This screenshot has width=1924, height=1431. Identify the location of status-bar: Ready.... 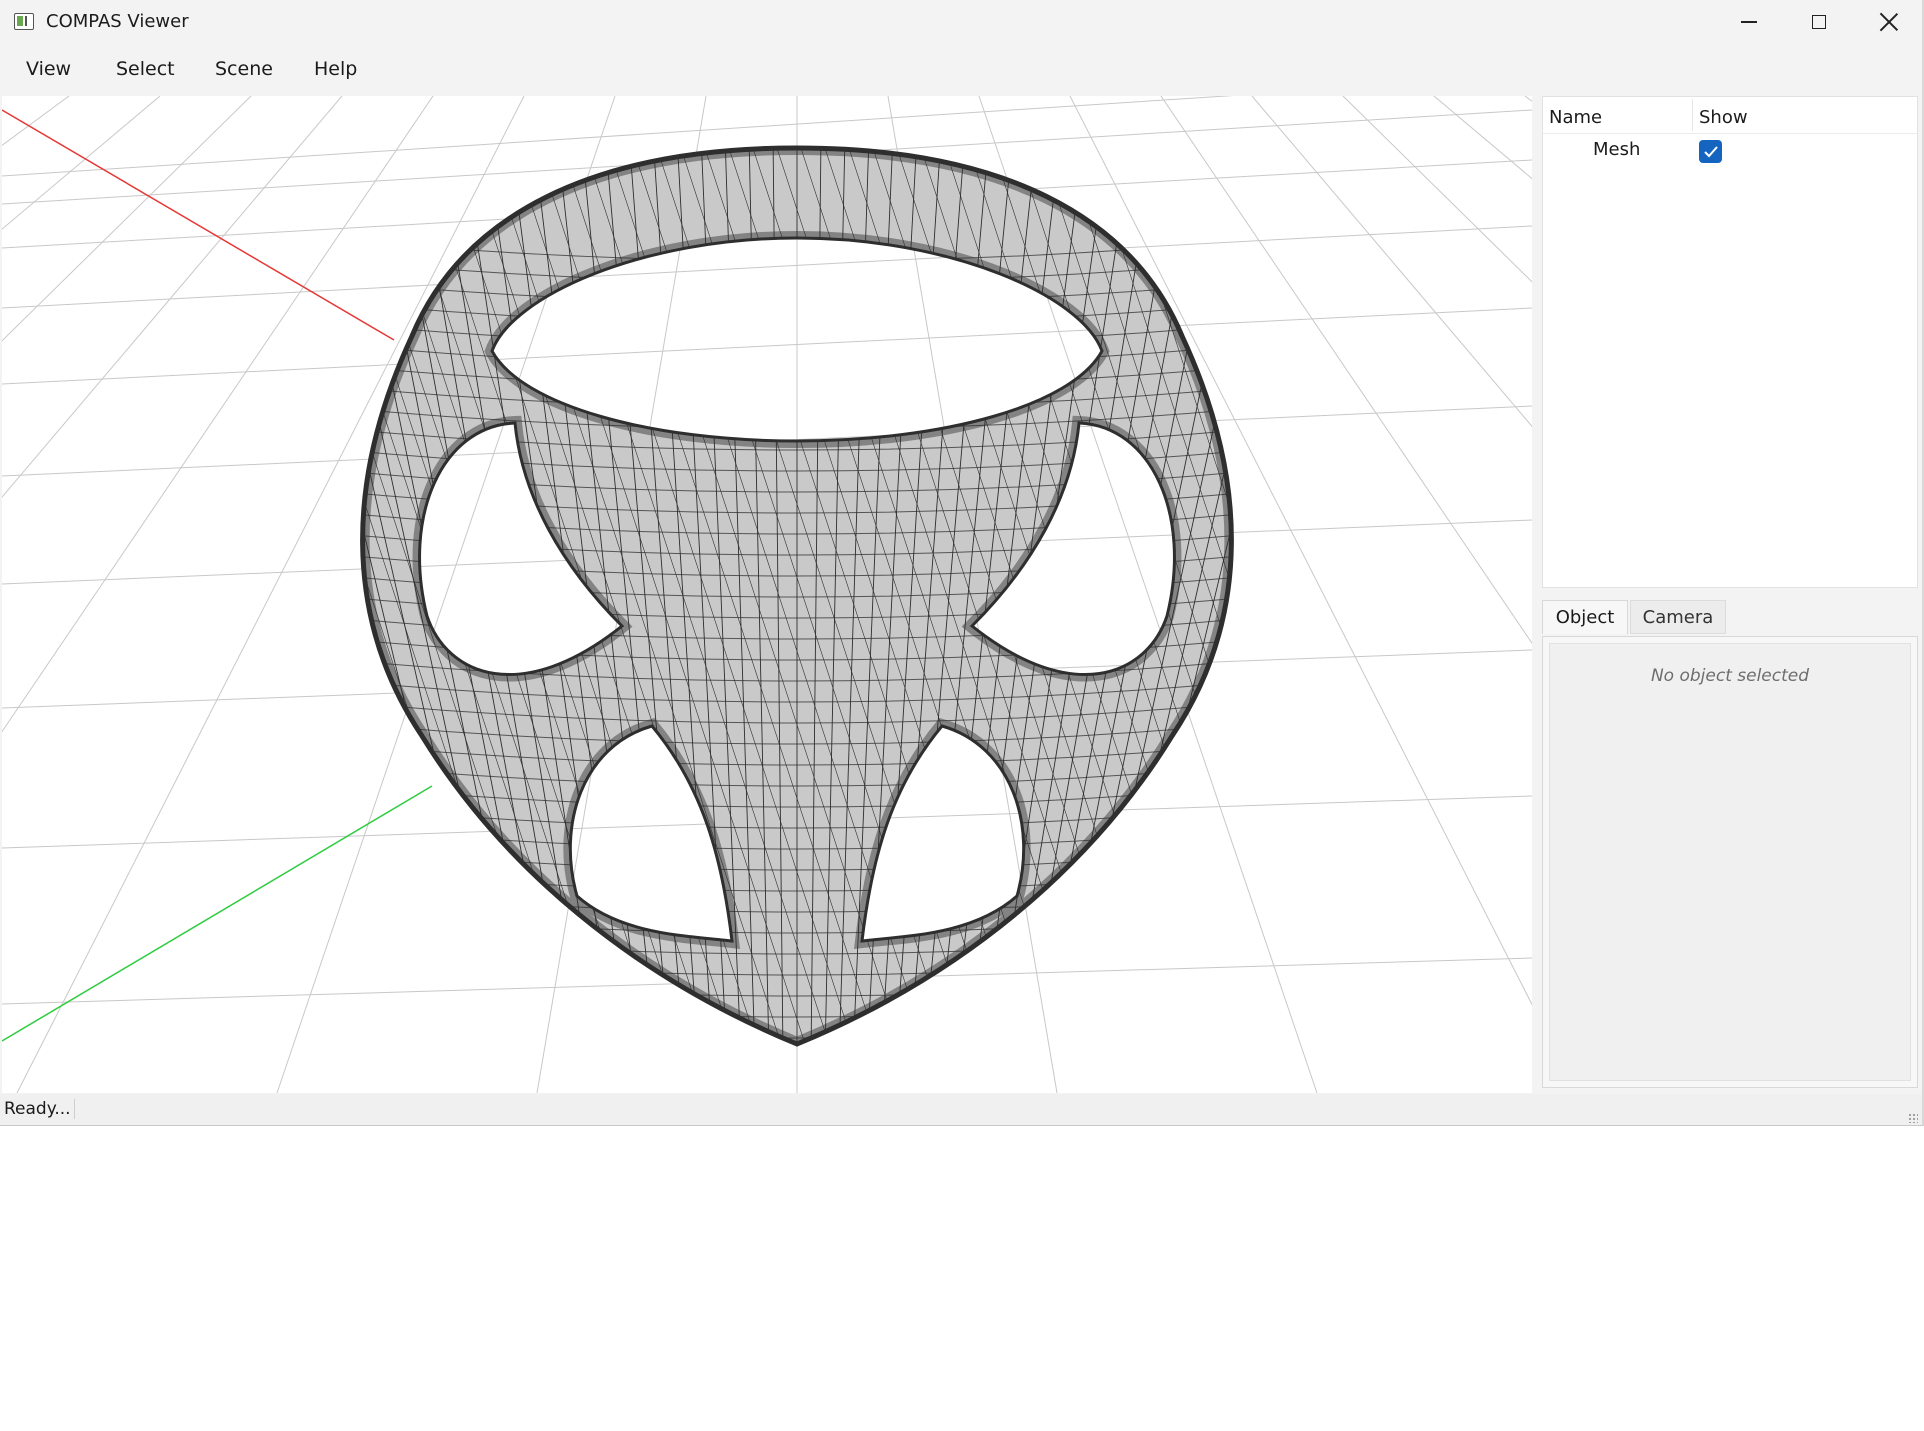
(961, 1109).